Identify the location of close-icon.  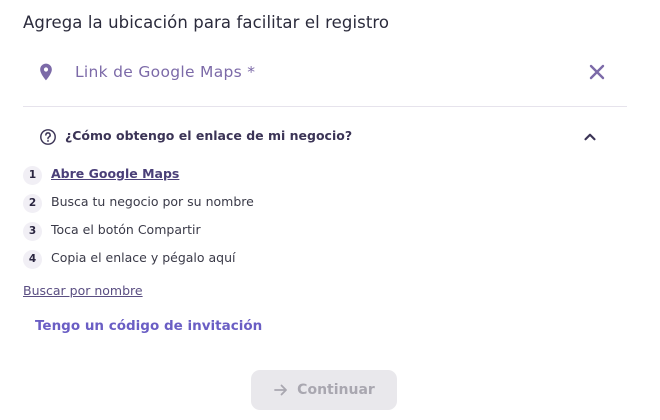
(597, 72).